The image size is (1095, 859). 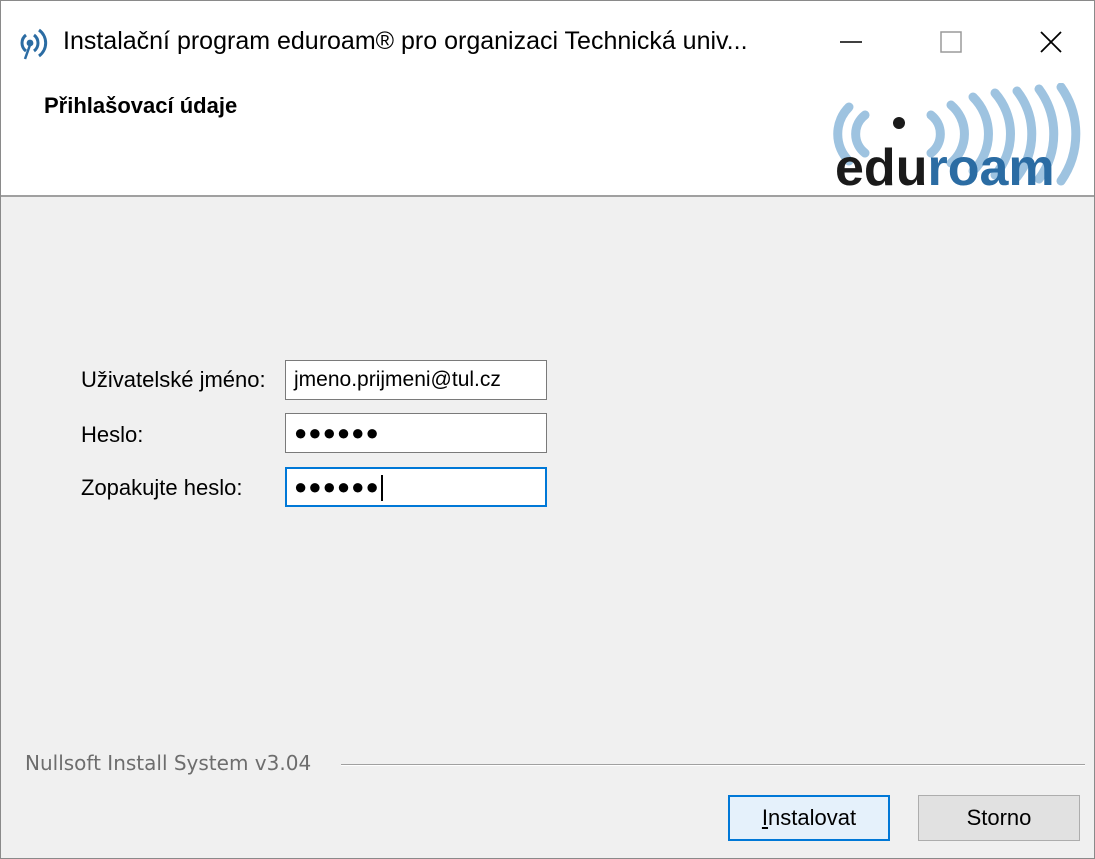 I want to click on cancel-button: Storno, so click(x=999, y=818).